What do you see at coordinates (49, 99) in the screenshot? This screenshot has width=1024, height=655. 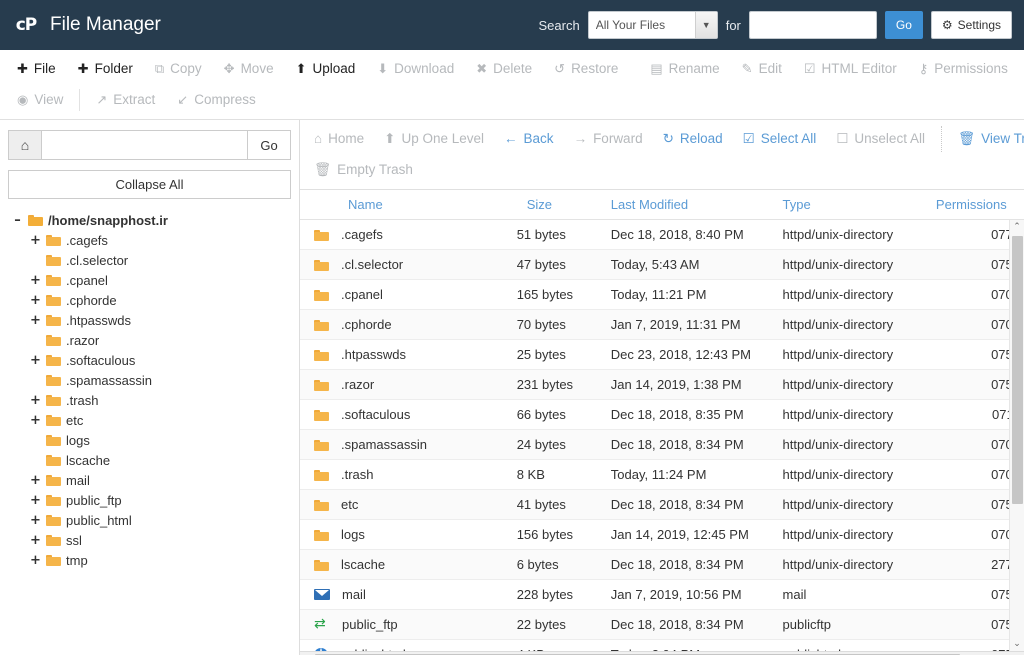 I see `toolbar-button-label: View` at bounding box center [49, 99].